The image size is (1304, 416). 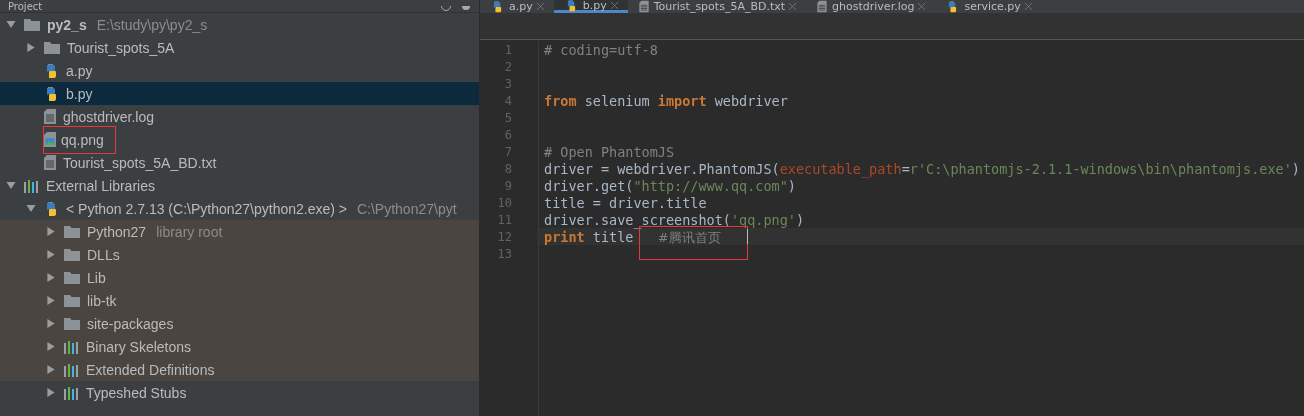 I want to click on code-line: driver = webdriver.PhantomJS(executable_path=r'C:\phantomjs-2.1.1-windows\bin\phantomjs.exe'), so click(x=922, y=168).